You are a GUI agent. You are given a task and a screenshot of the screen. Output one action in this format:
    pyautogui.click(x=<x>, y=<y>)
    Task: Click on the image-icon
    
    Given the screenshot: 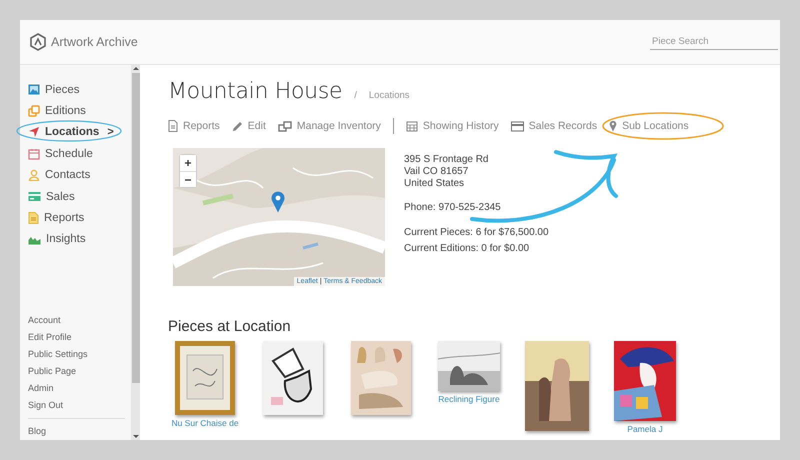 What is the action you would take?
    pyautogui.click(x=34, y=90)
    